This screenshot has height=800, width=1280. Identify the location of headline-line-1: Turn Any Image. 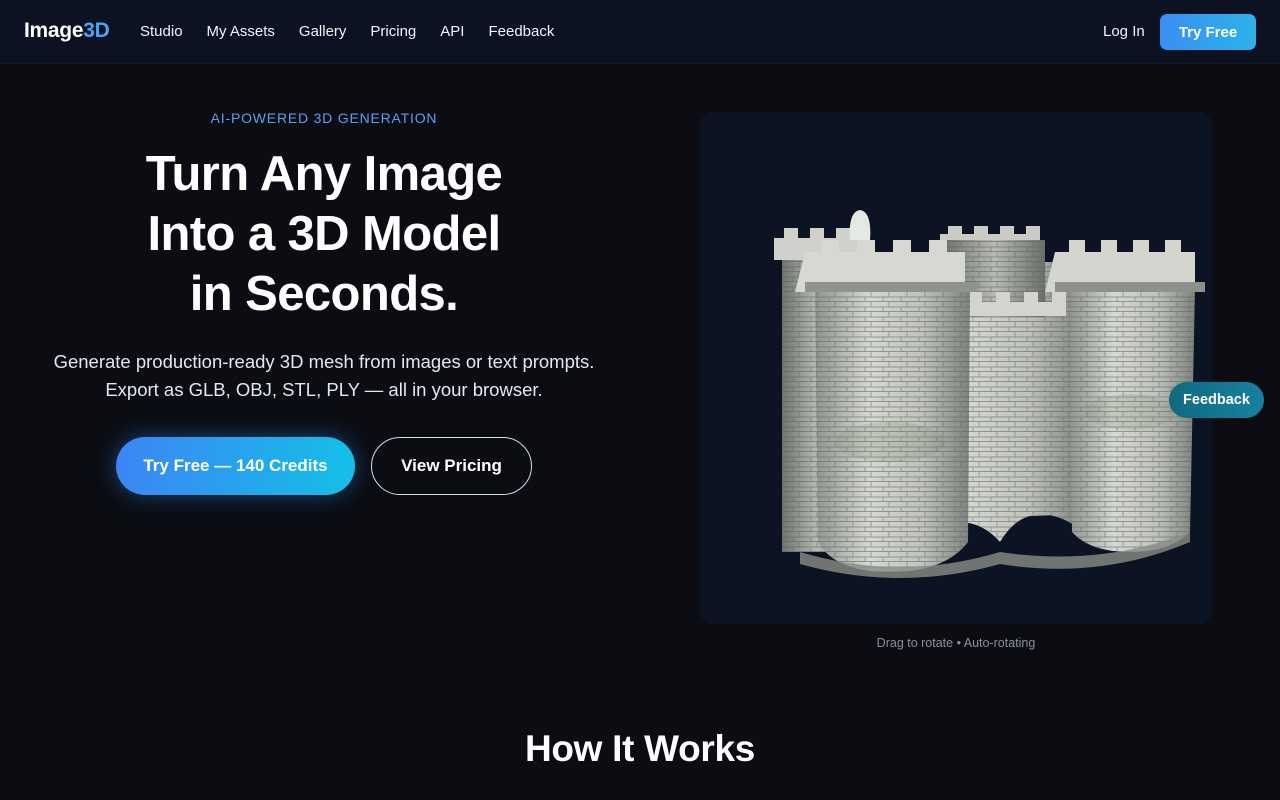
(324, 174).